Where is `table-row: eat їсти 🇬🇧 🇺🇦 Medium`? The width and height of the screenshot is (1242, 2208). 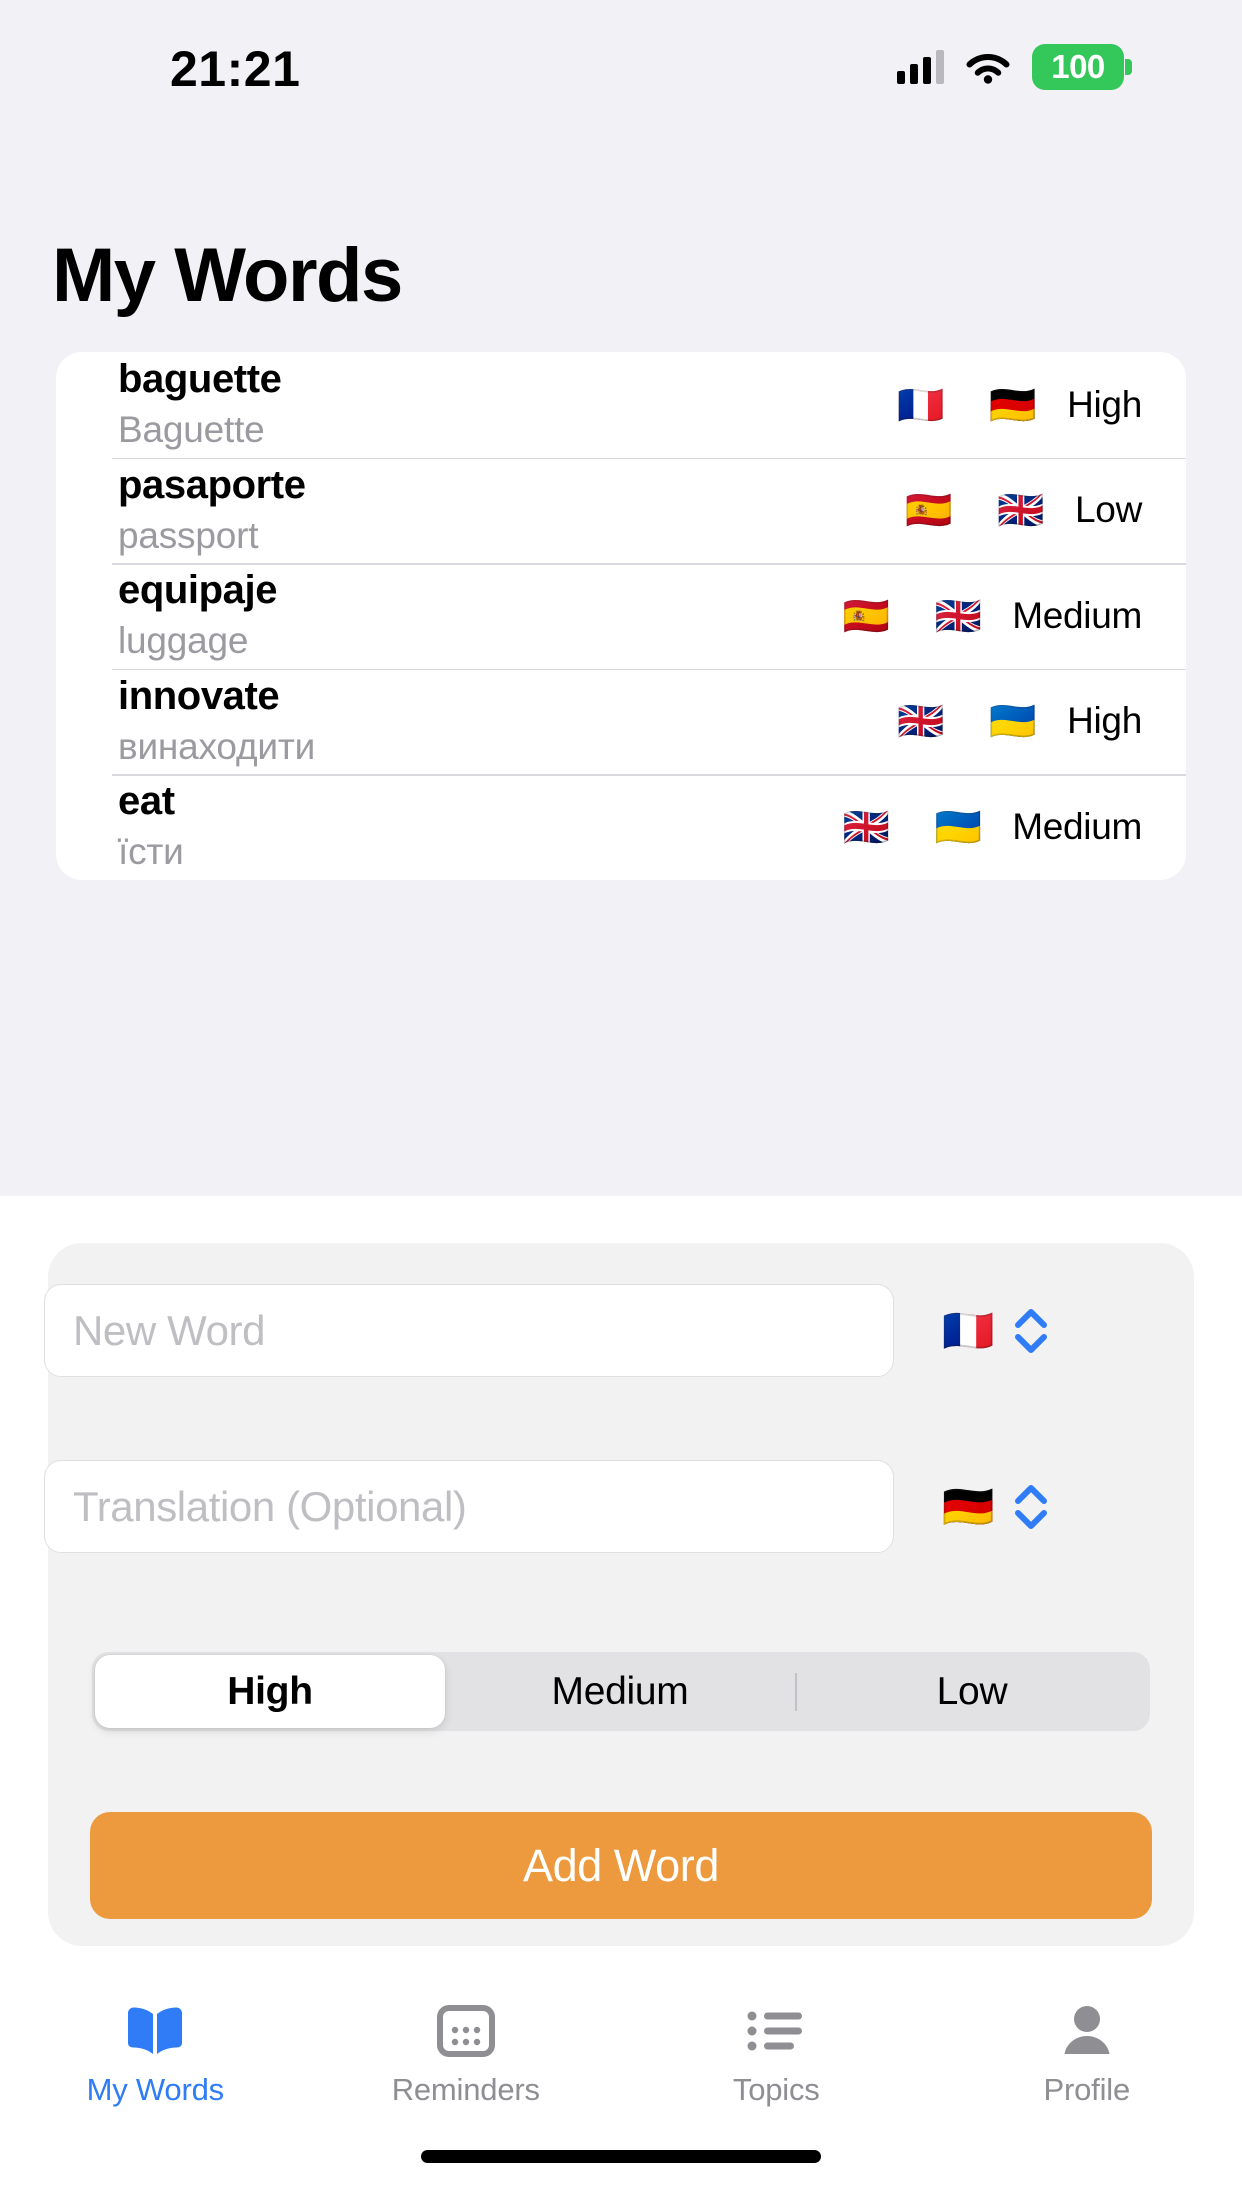
table-row: eat їсти 🇬🇧 🇺🇦 Medium is located at coordinates (621, 827).